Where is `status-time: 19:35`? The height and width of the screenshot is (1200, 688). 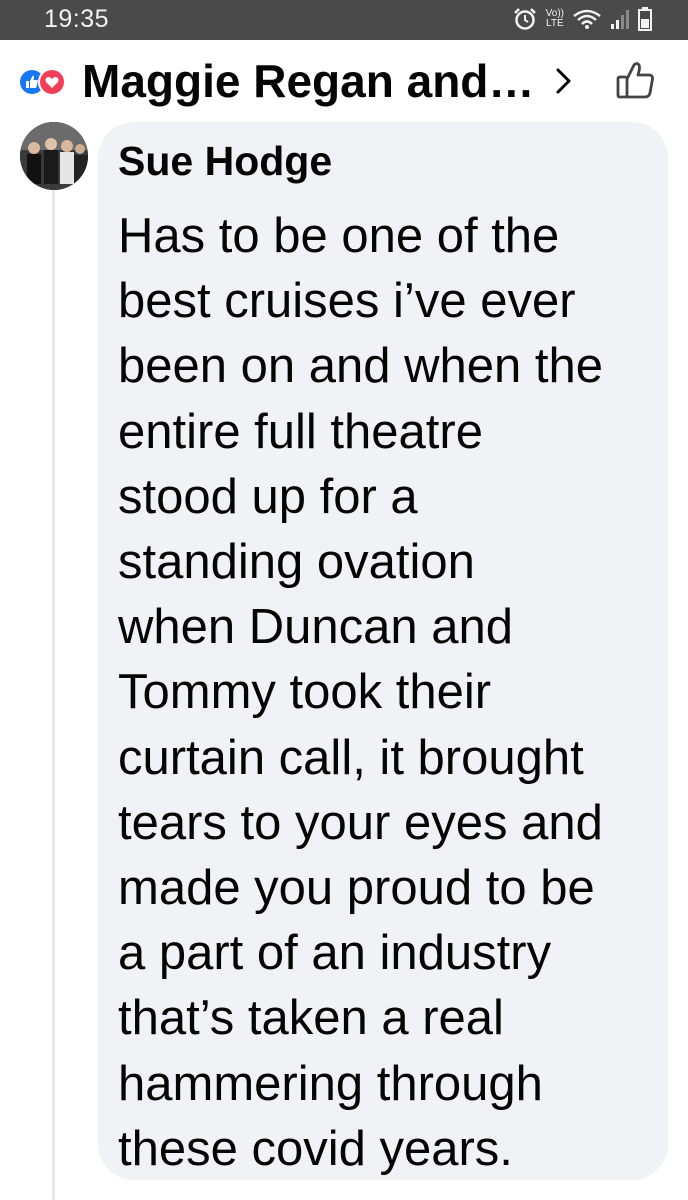 status-time: 19:35 is located at coordinates (77, 19).